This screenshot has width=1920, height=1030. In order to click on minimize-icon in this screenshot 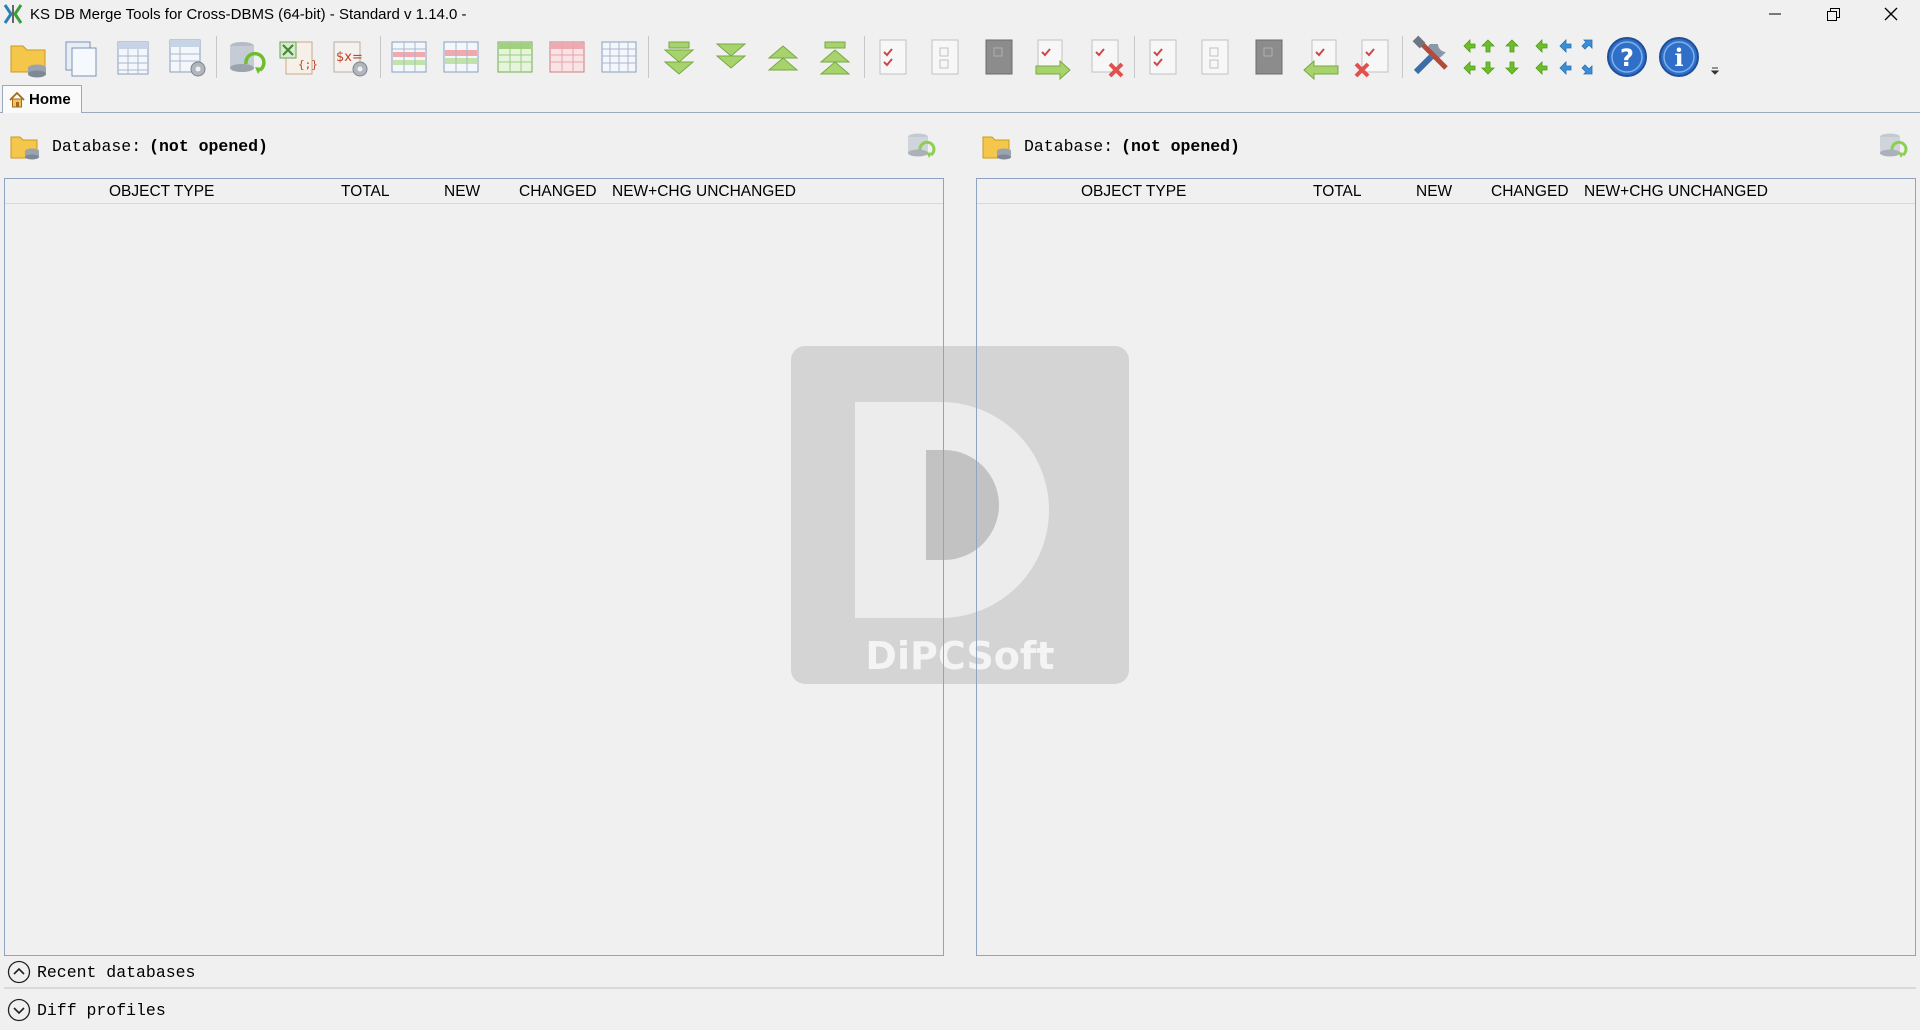, I will do `click(1775, 14)`.